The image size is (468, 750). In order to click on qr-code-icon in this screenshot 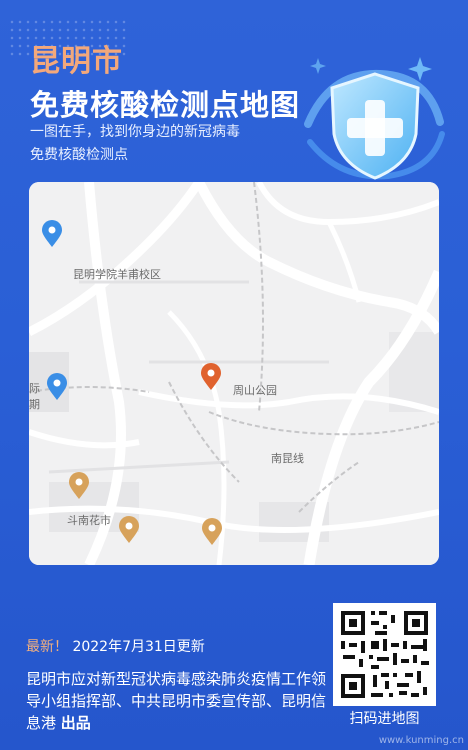, I will do `click(384, 654)`.